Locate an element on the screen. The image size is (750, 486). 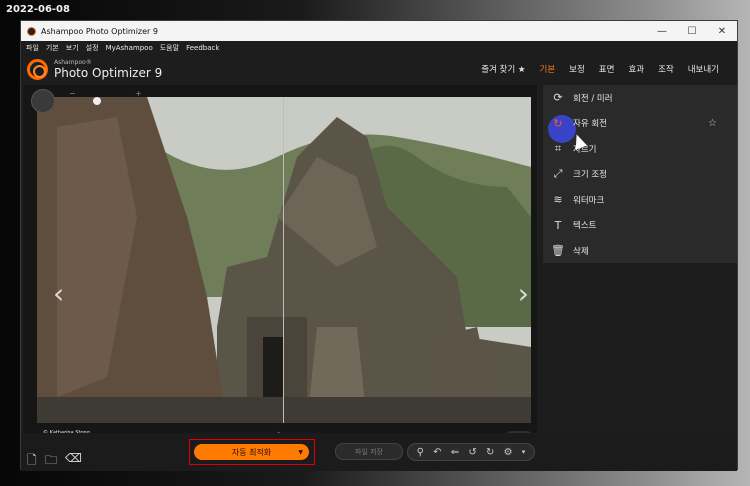
save-file-label: 파일 저장 is located at coordinates (369, 451).